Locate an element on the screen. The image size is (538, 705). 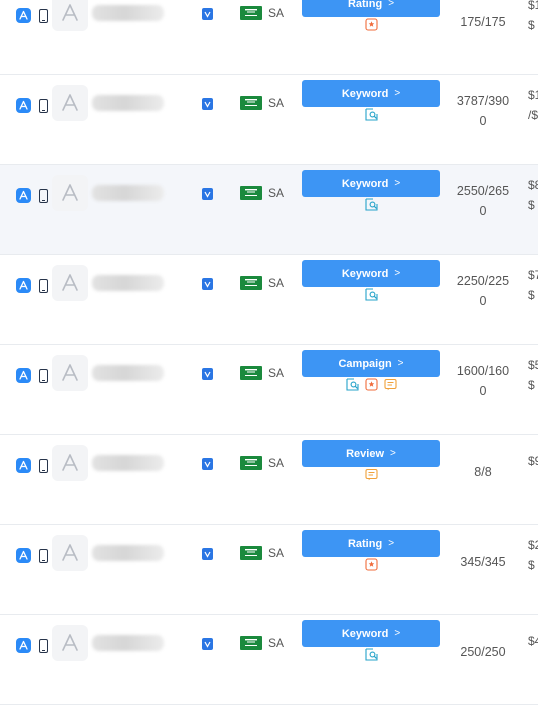
progress-count: 8/8 is located at coordinates (483, 472).